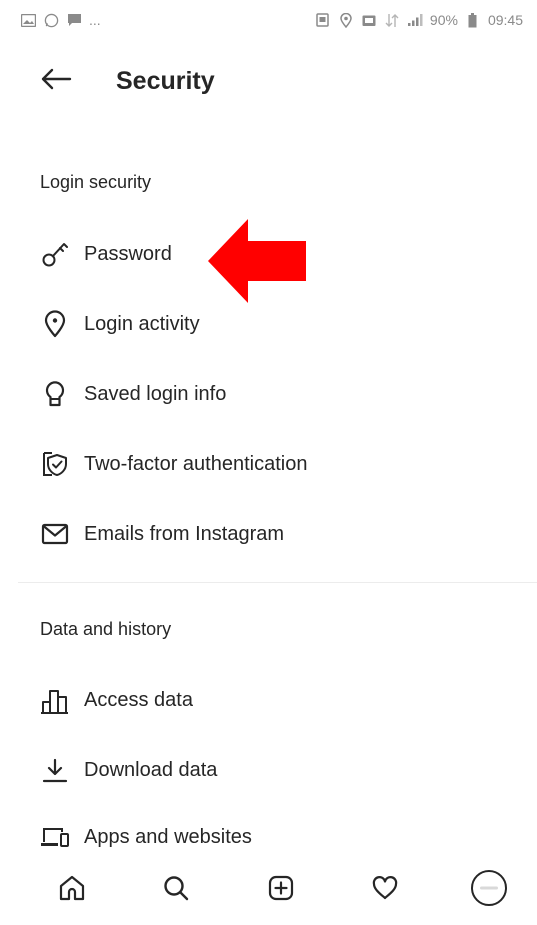 This screenshot has width=537, height=925. I want to click on profile-avatar-icon, so click(489, 890).